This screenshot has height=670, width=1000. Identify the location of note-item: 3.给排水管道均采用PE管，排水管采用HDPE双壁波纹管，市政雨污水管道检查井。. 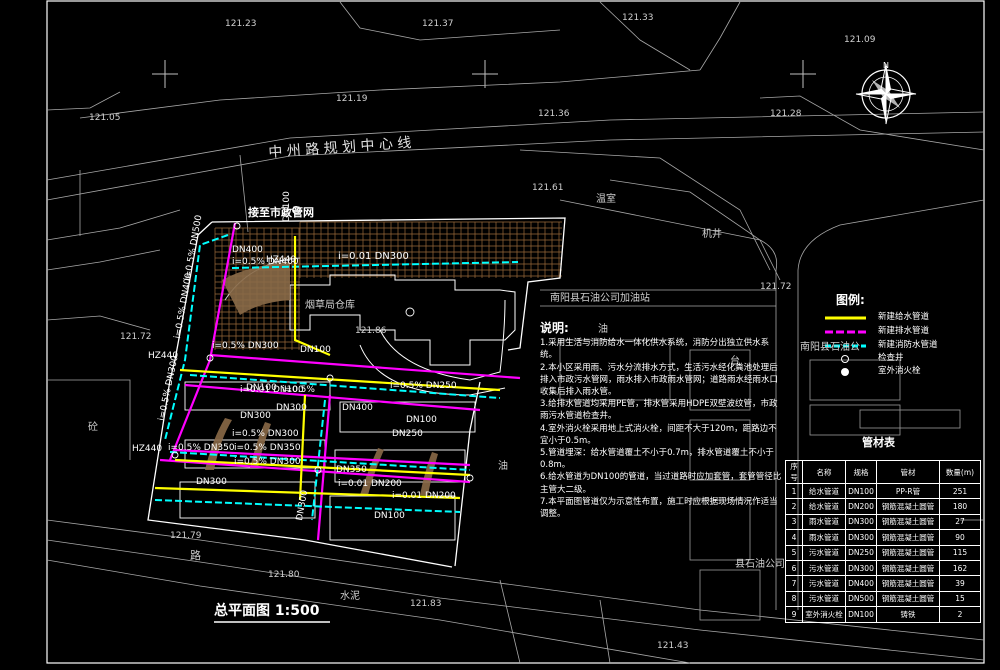
(659, 410).